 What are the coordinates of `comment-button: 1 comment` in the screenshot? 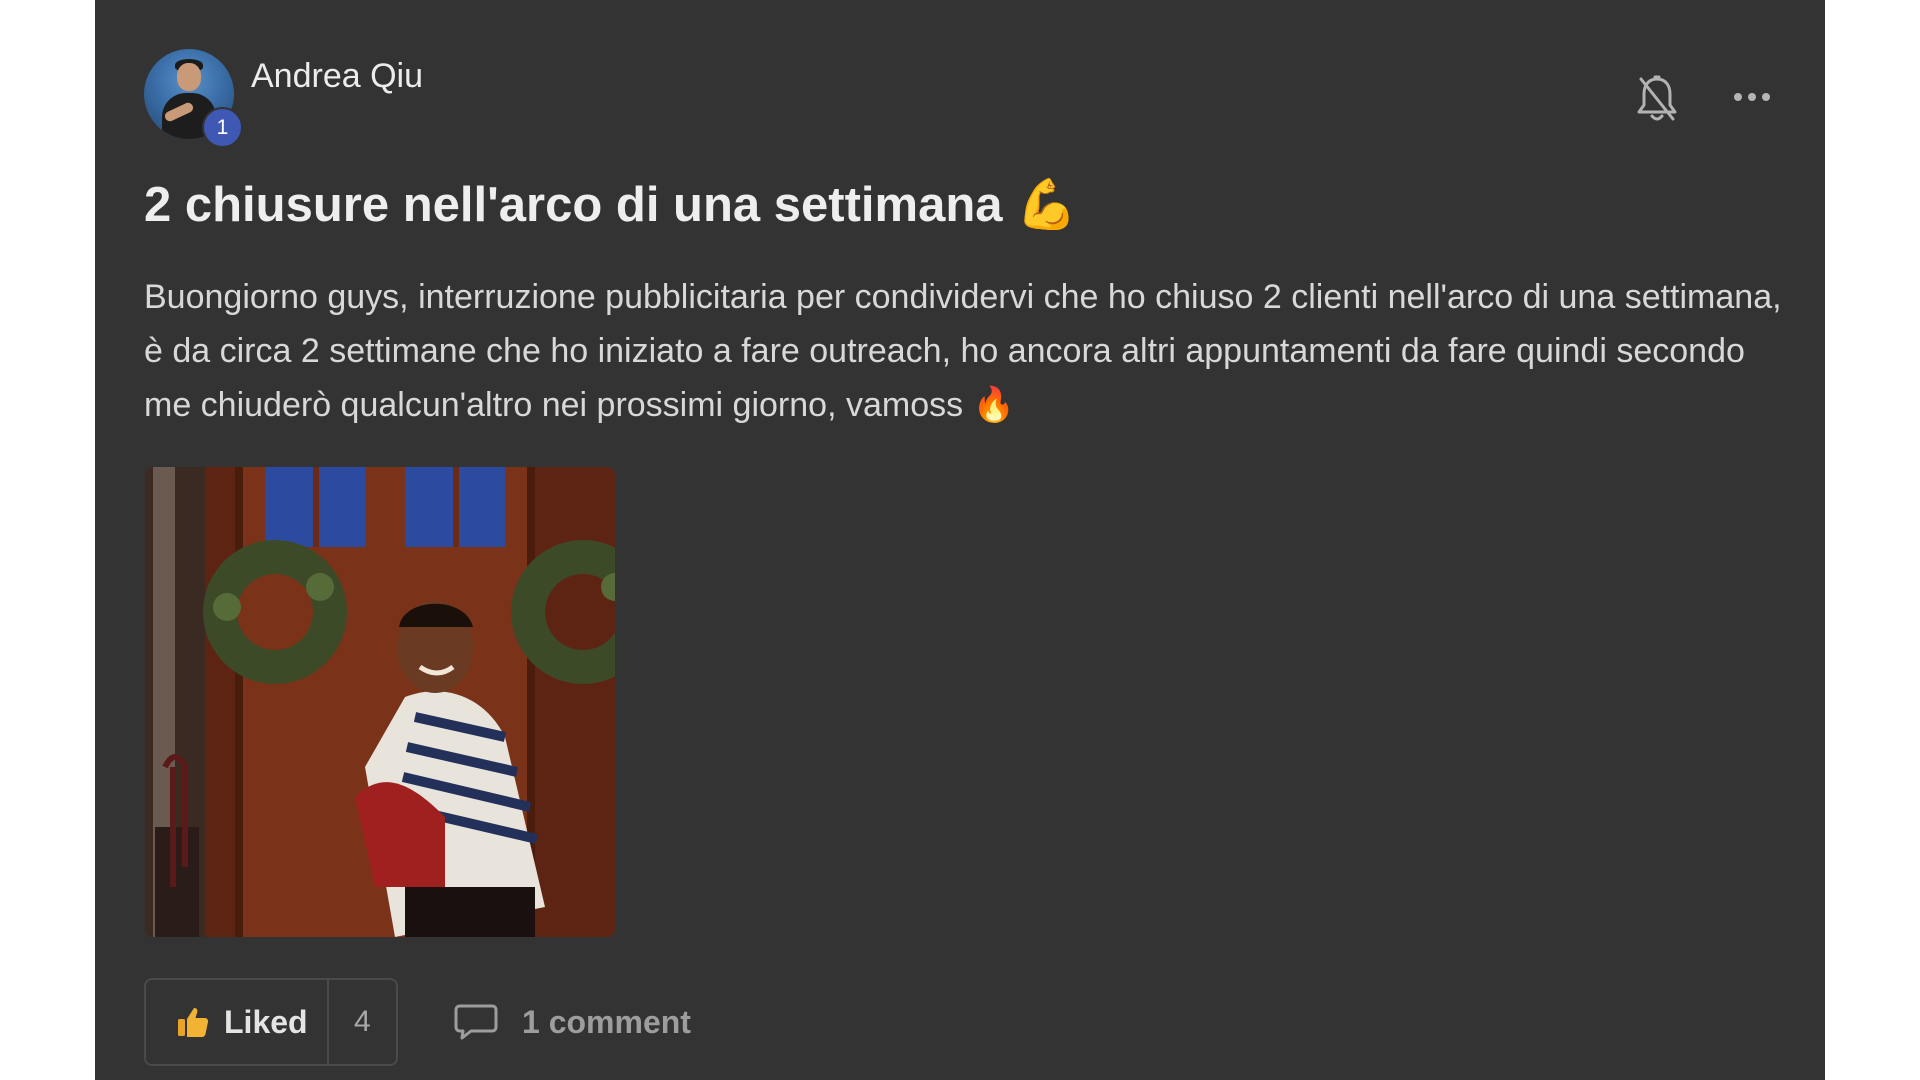 It's located at (572, 1022).